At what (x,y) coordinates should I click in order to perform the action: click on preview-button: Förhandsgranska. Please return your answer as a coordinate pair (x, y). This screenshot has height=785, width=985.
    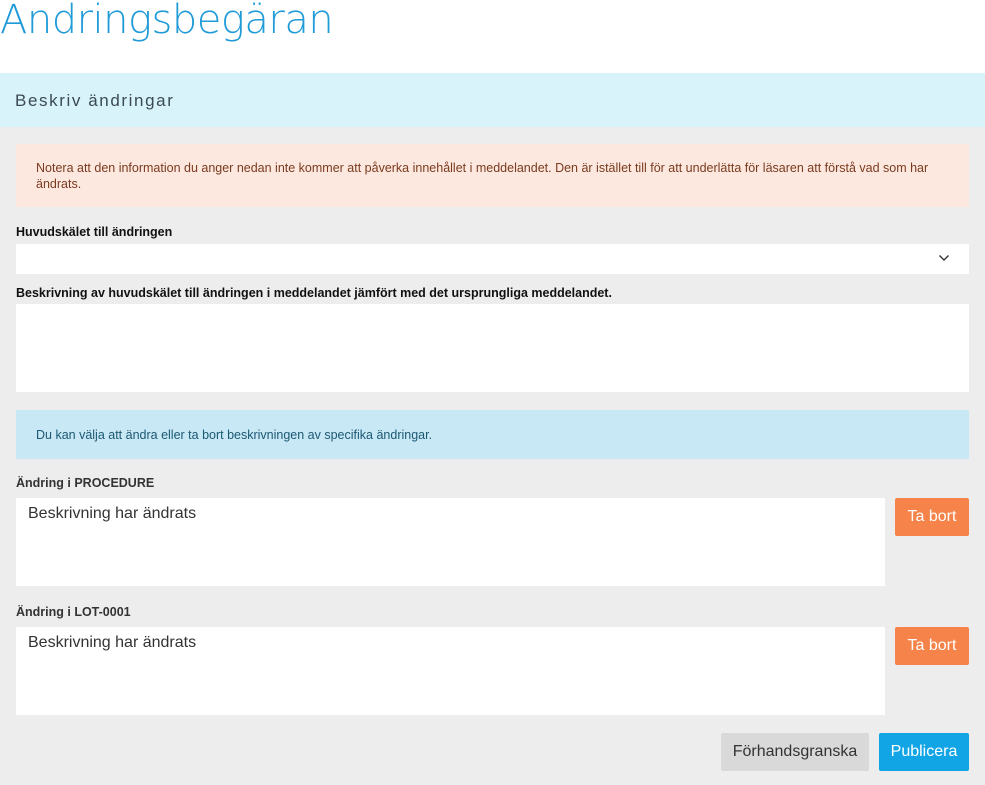
    Looking at the image, I should click on (795, 752).